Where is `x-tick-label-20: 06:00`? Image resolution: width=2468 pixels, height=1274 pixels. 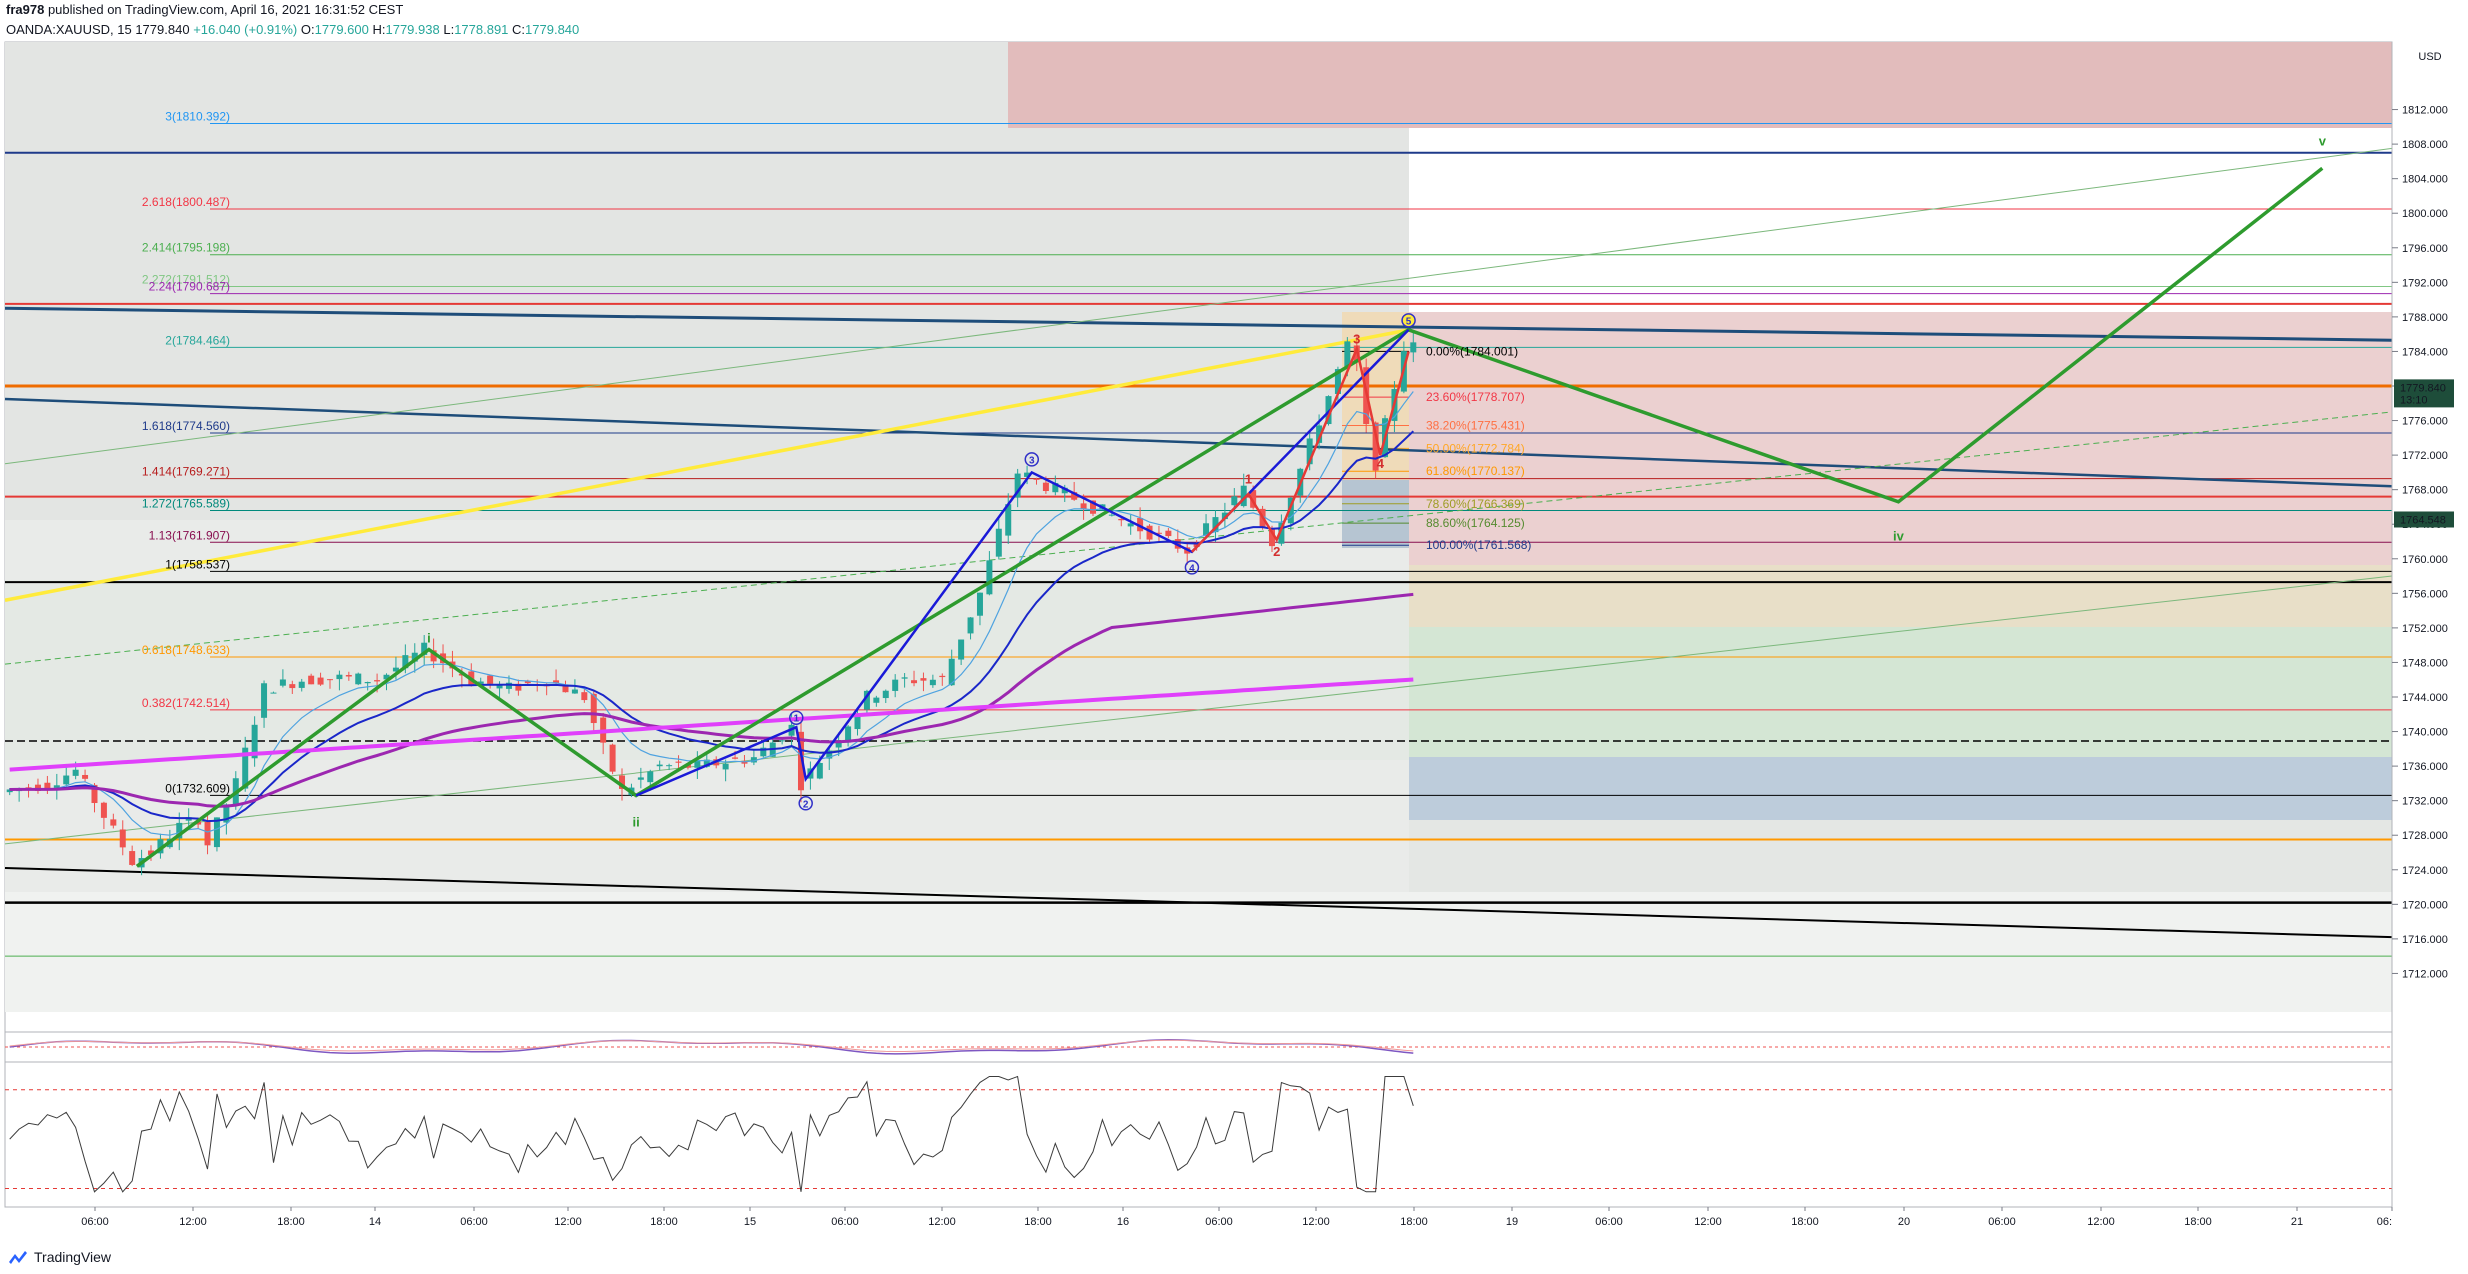 x-tick-label-20: 06:00 is located at coordinates (2002, 1222).